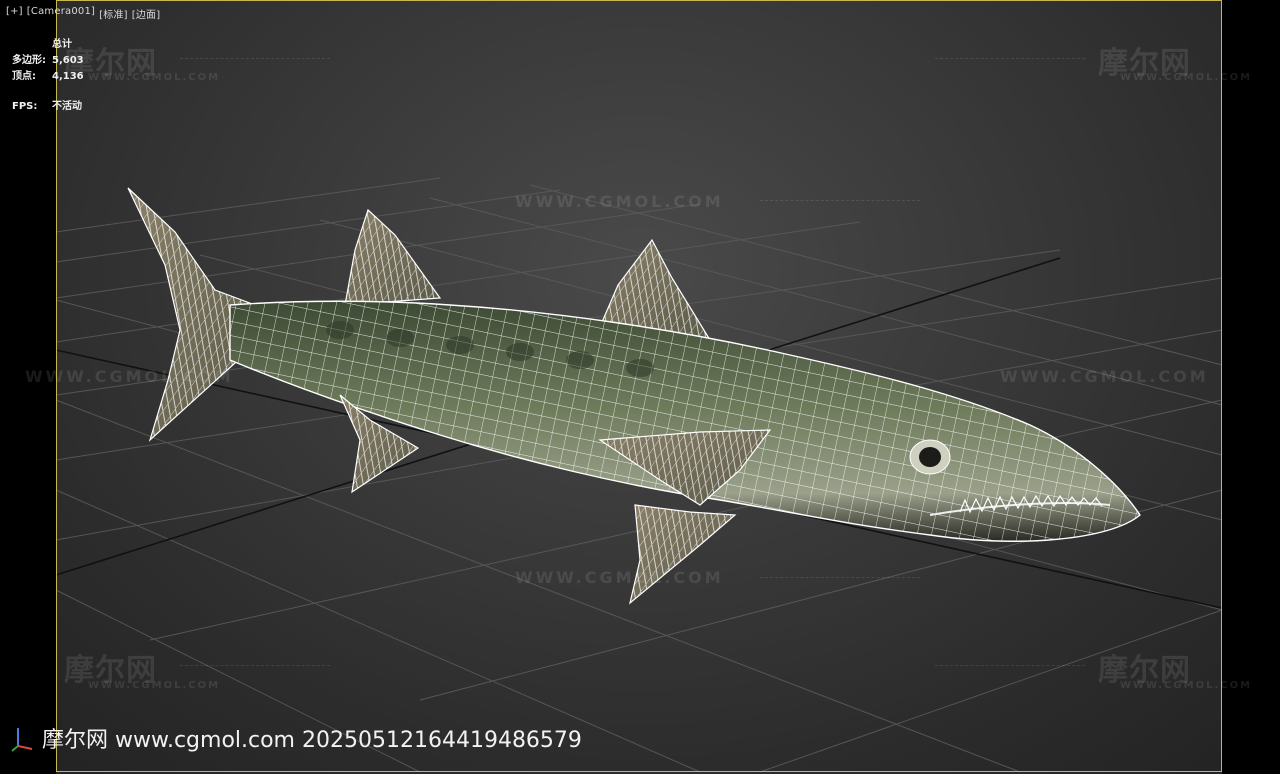 The image size is (1280, 774). What do you see at coordinates (24, 76) in the screenshot?
I see `vertex-count-label: 顶点:` at bounding box center [24, 76].